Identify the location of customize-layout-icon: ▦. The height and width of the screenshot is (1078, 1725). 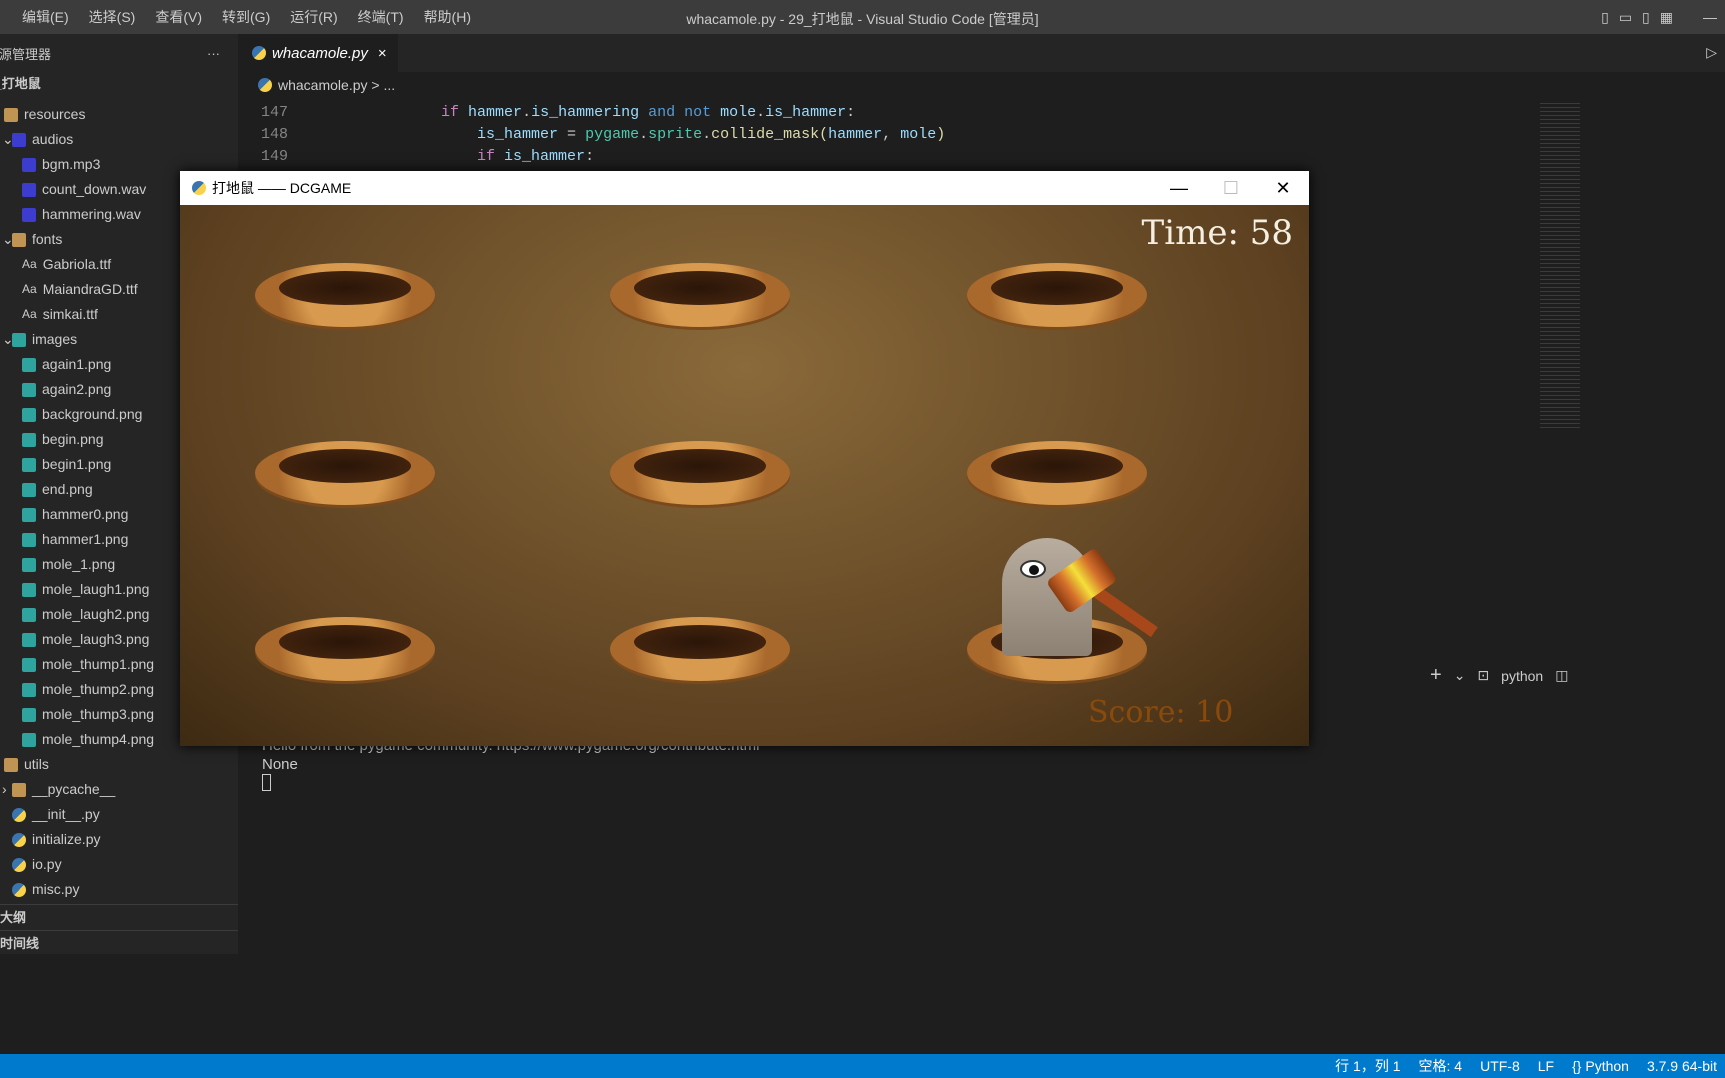
(1666, 17).